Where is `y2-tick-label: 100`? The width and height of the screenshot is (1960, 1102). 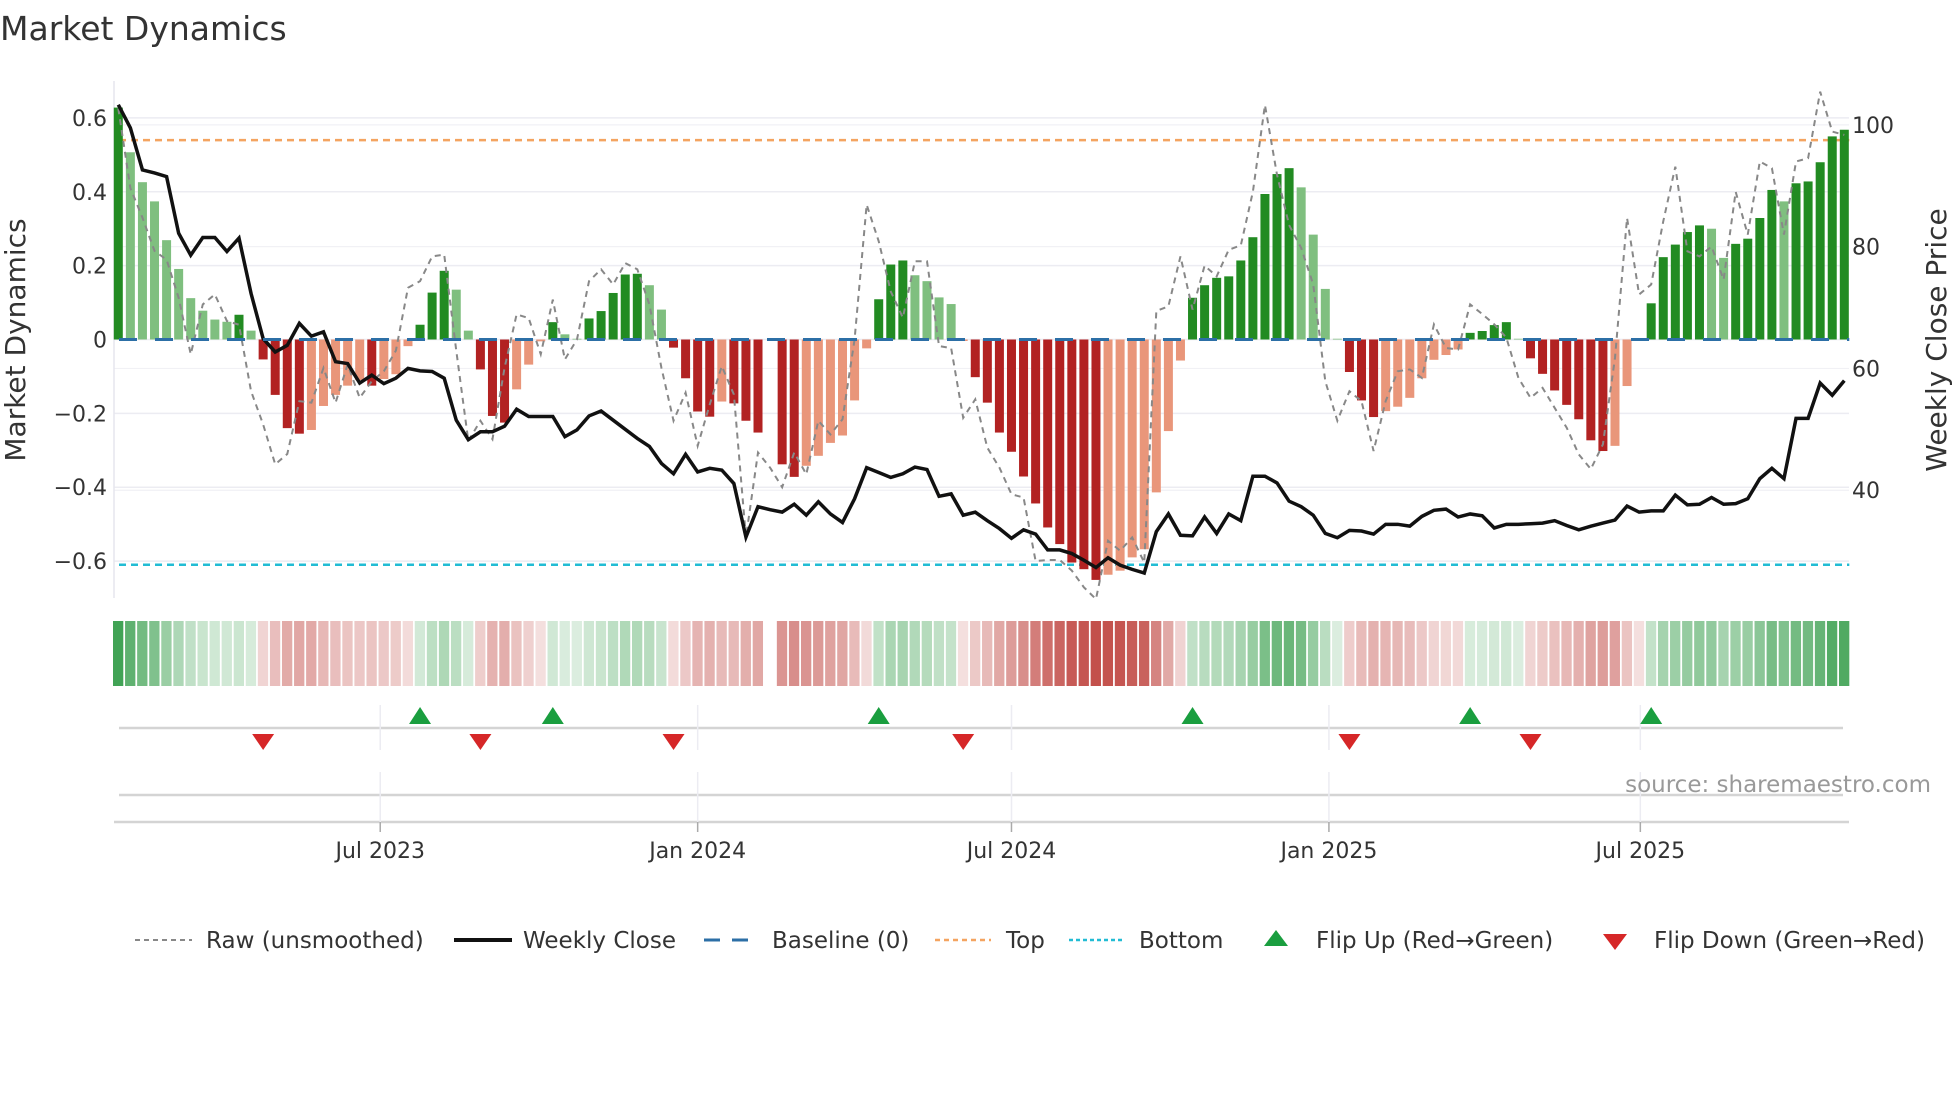
y2-tick-label: 100 is located at coordinates (1873, 126).